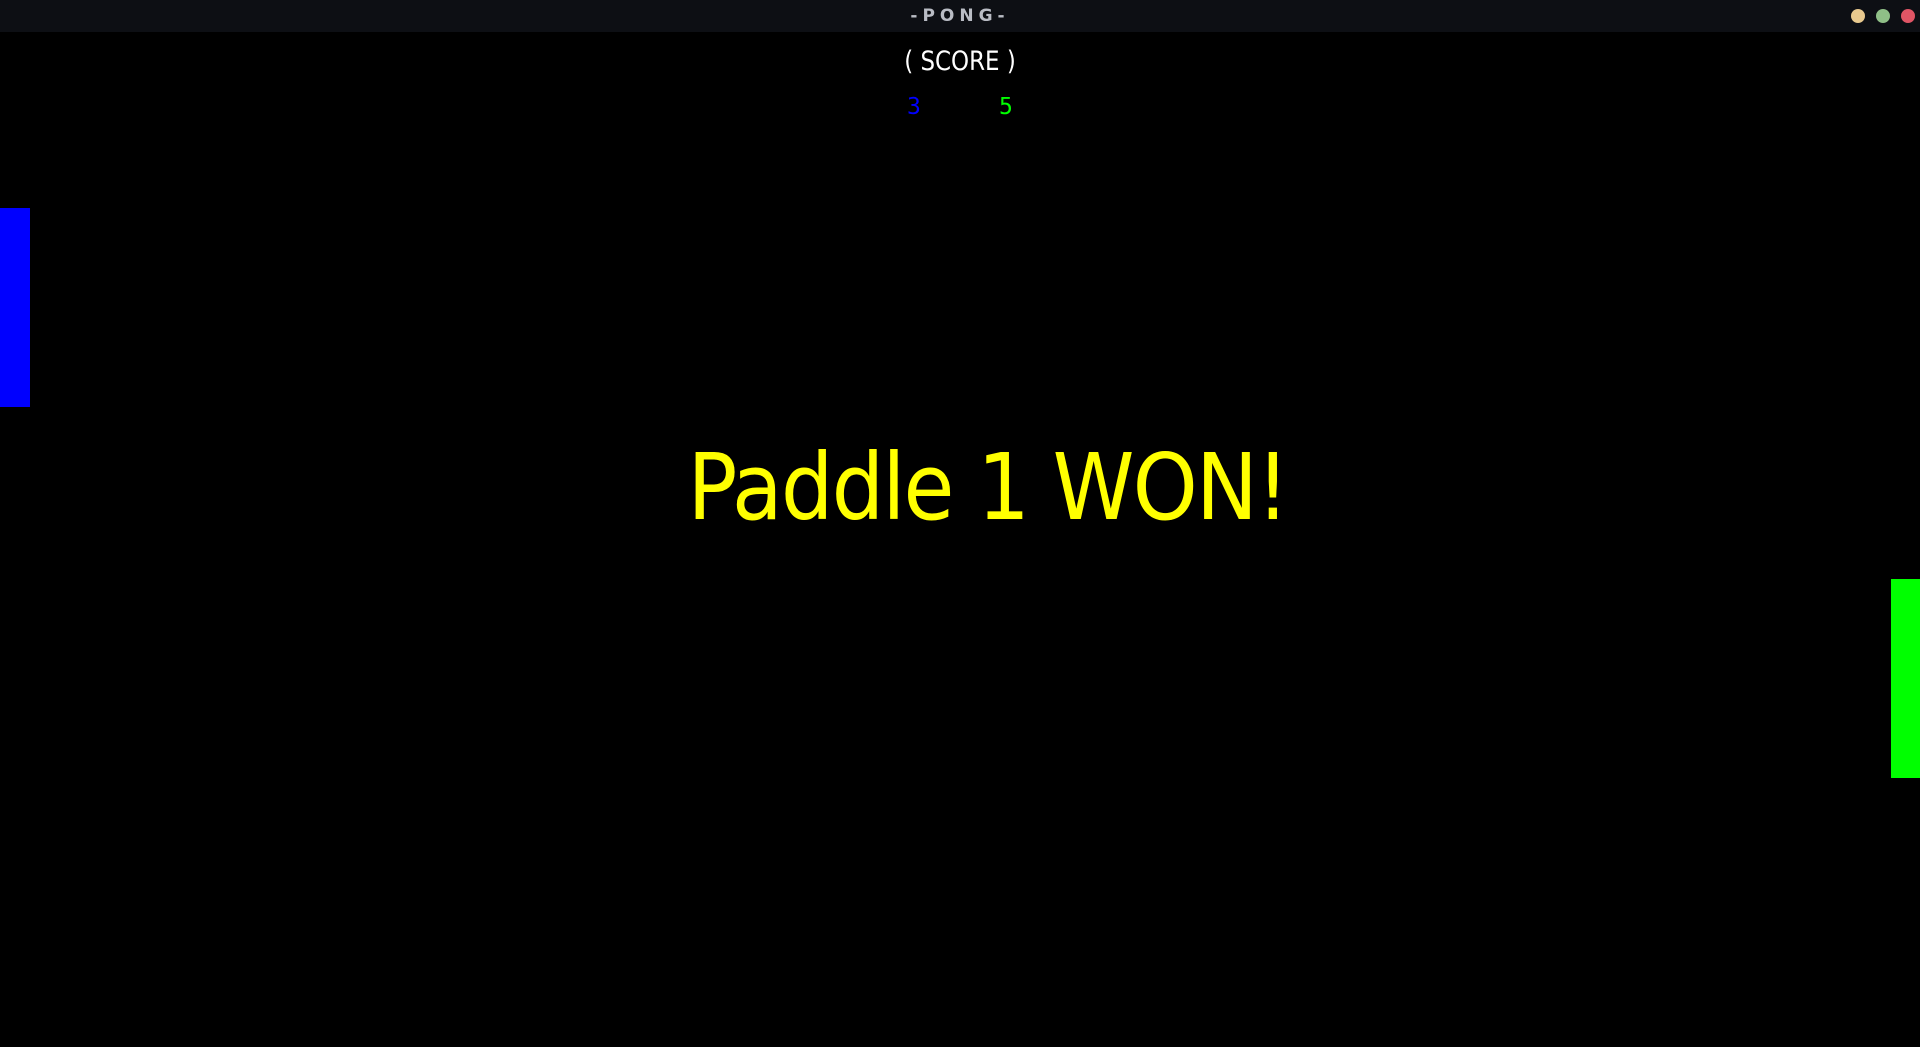  What do you see at coordinates (1006, 107) in the screenshot?
I see `player2-score: 5` at bounding box center [1006, 107].